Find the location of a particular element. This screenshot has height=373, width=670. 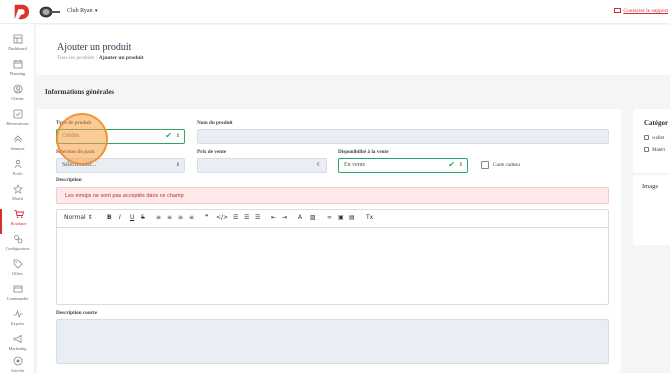

underline-button: U is located at coordinates (132, 217).